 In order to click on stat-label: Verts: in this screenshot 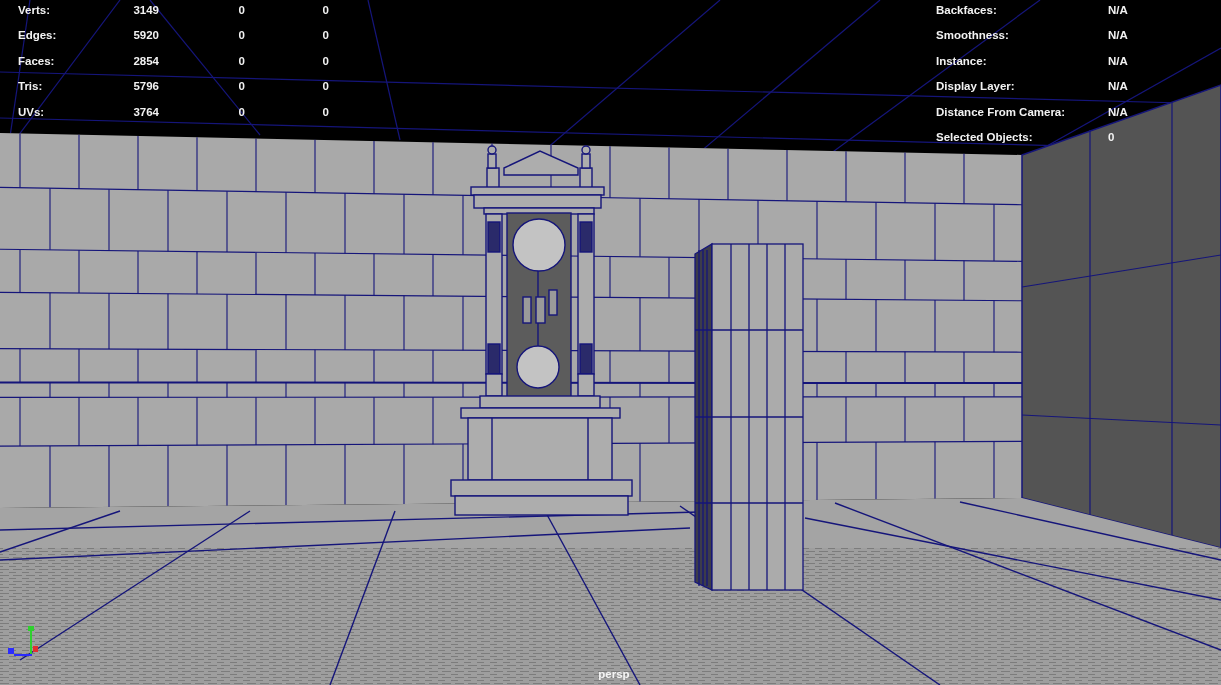, I will do `click(34, 10)`.